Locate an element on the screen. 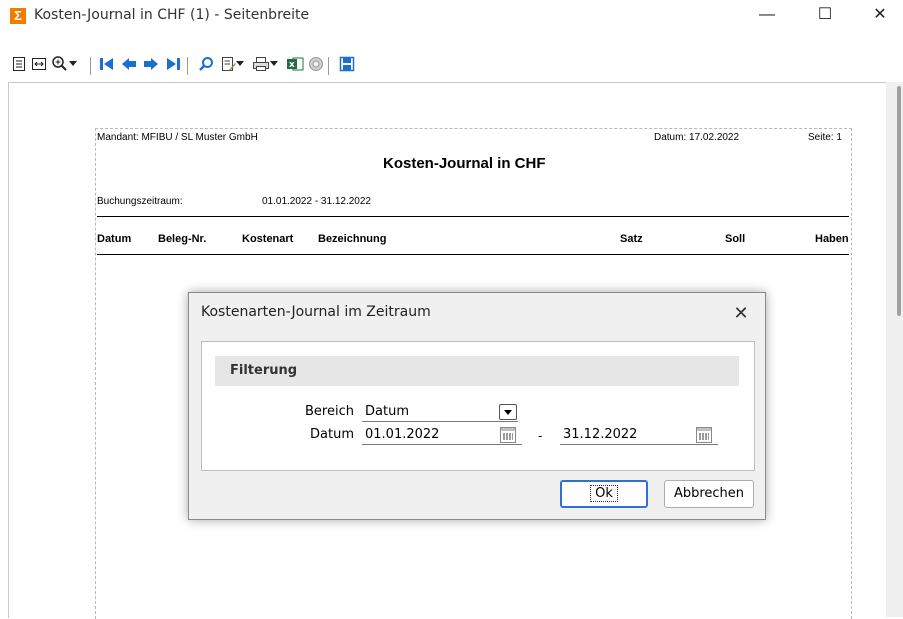  page-width-icon is located at coordinates (39, 64).